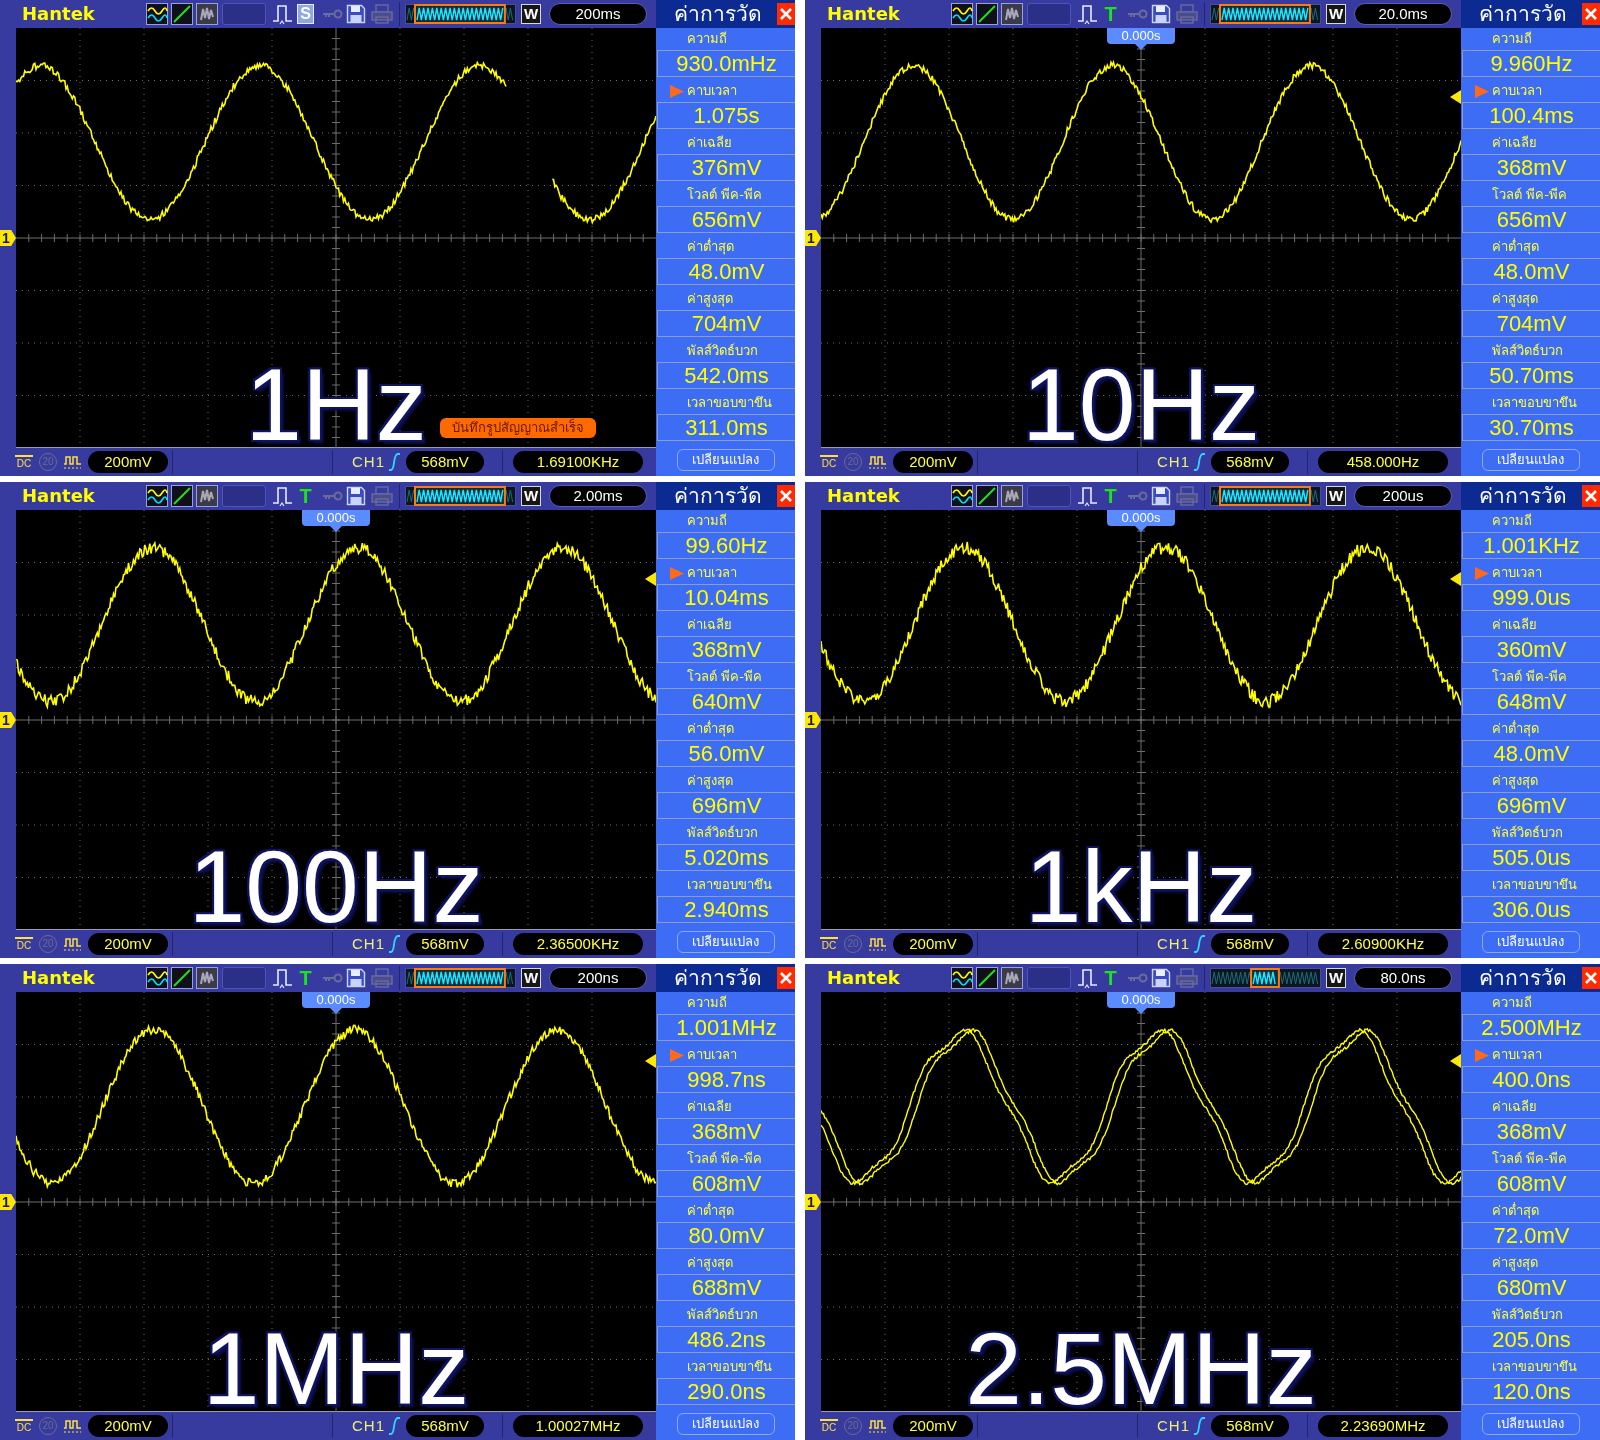  What do you see at coordinates (1531, 271) in the screenshot?
I see `measurement-value: 48.0mV` at bounding box center [1531, 271].